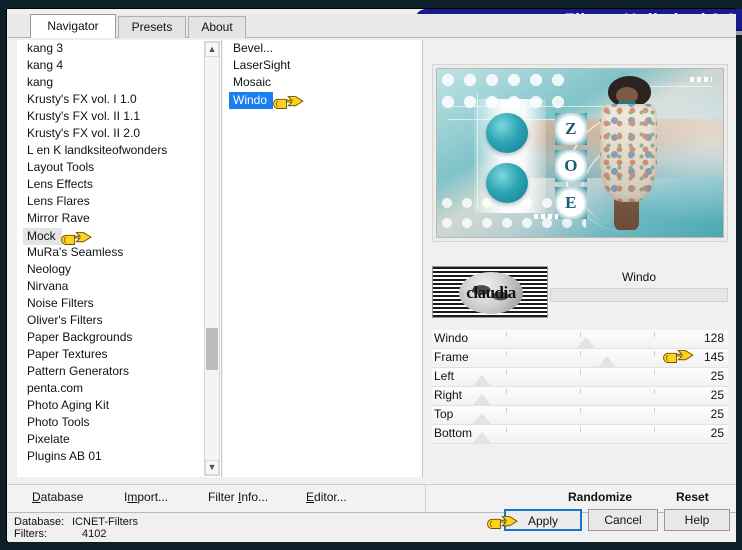 The height and width of the screenshot is (550, 742). I want to click on preview-frame: Z O E, so click(580, 153).